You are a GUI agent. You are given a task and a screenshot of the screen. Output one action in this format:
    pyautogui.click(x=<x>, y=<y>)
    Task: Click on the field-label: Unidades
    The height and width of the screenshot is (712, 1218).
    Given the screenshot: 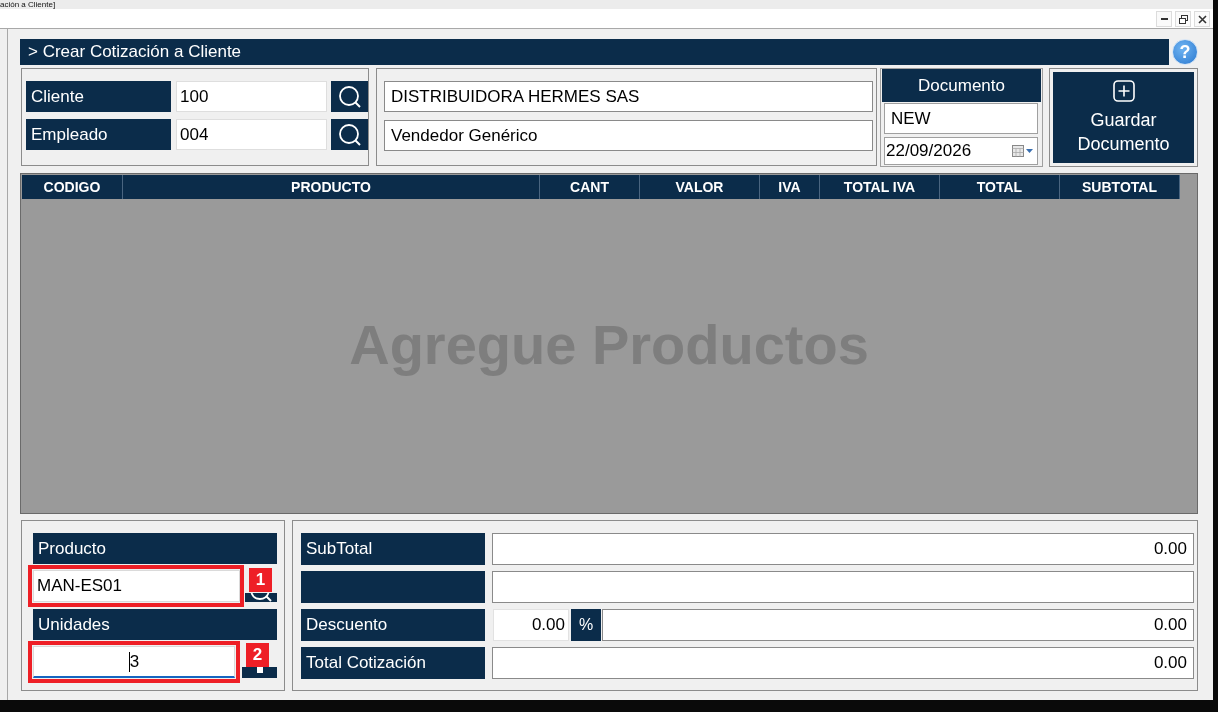 What is the action you would take?
    pyautogui.click(x=155, y=624)
    